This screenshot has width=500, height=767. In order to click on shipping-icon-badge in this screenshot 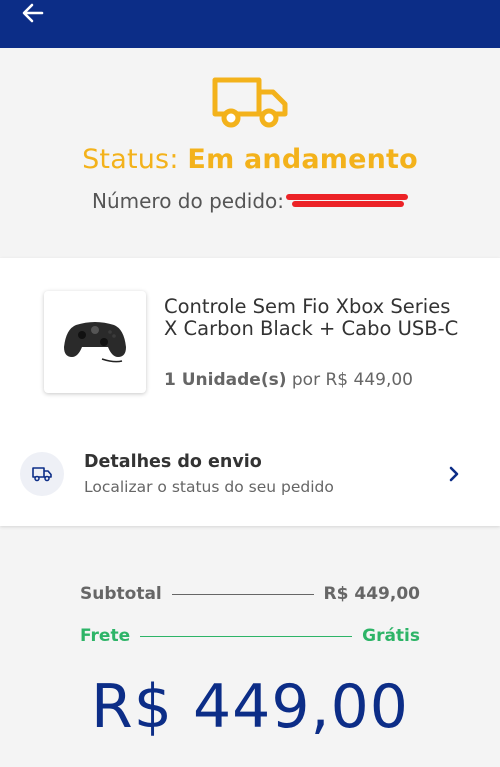, I will do `click(42, 474)`.